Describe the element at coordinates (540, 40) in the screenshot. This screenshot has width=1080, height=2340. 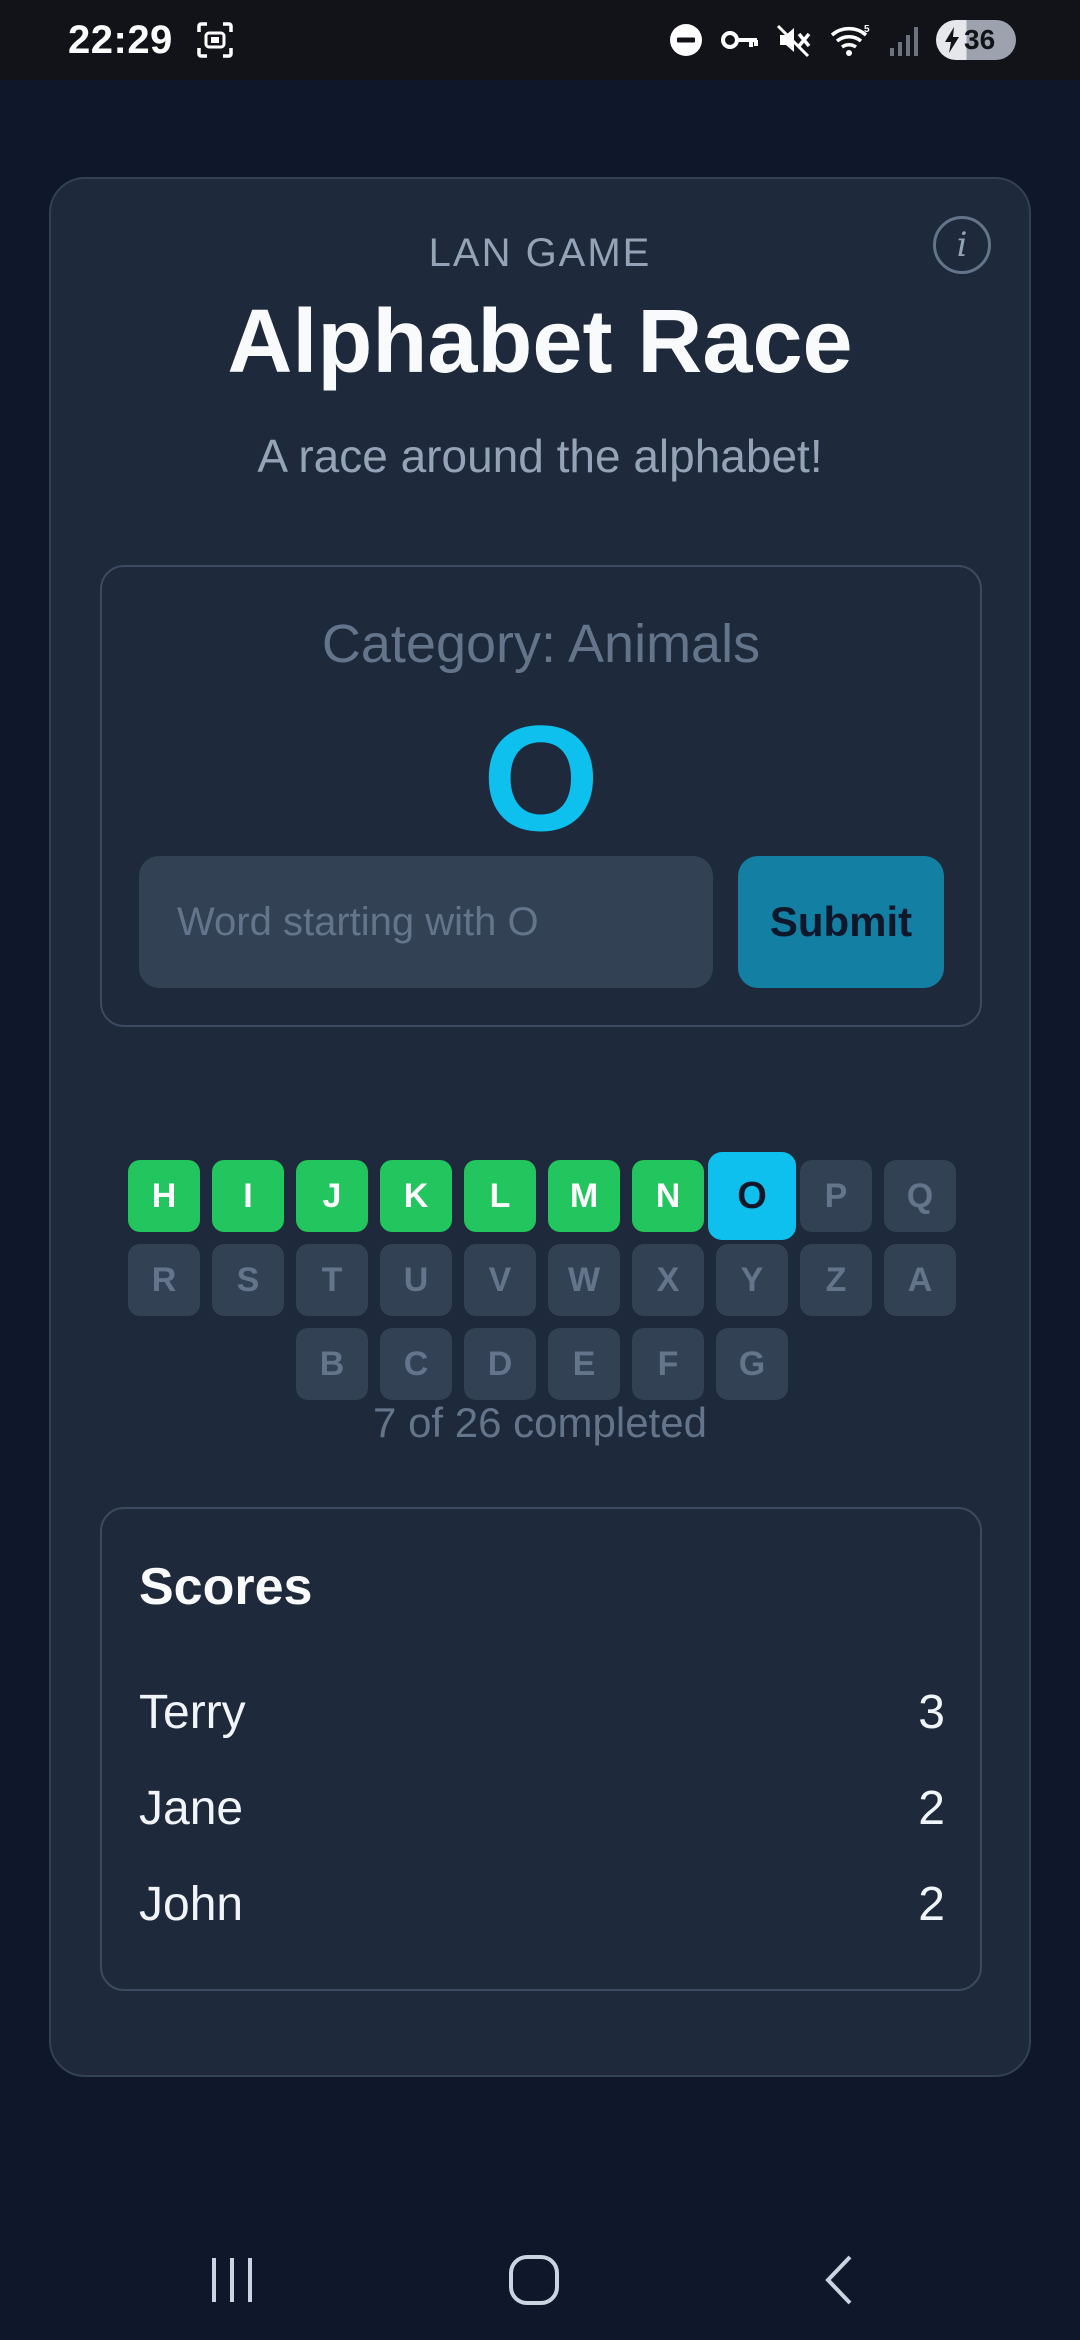
I see `status-bar: 22:29 5 36` at that location.